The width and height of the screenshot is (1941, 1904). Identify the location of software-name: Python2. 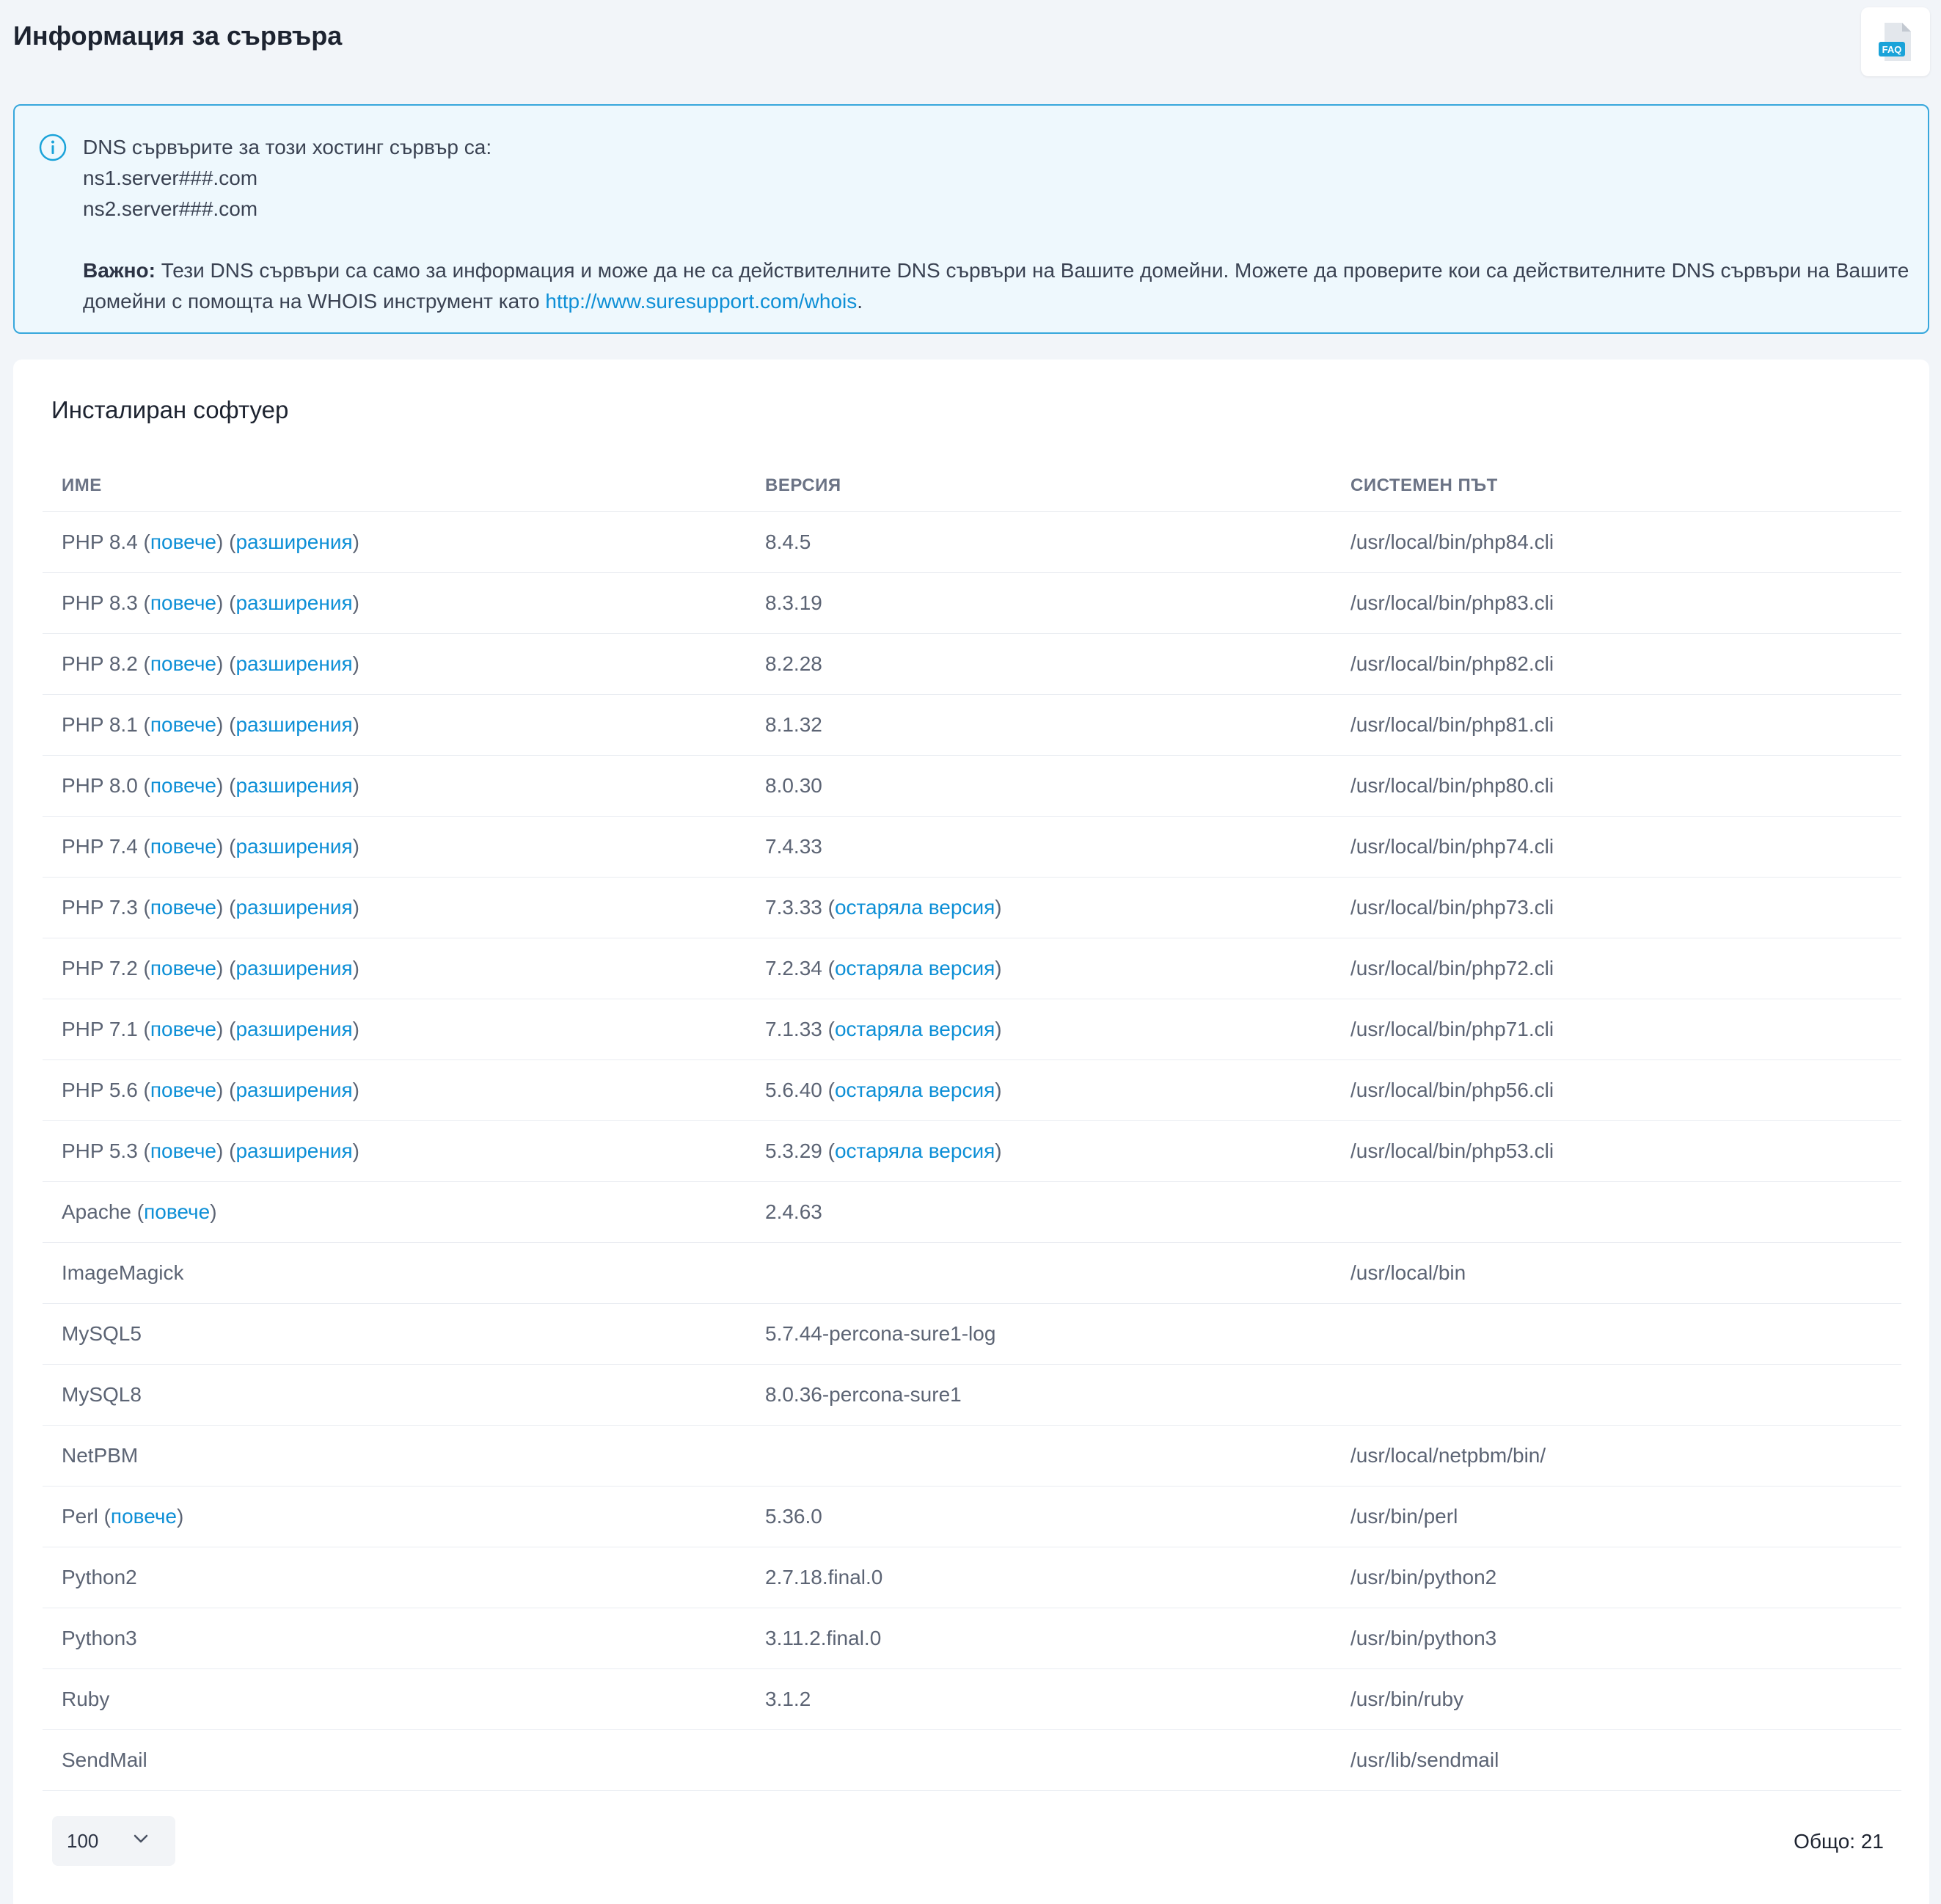
(99, 1578).